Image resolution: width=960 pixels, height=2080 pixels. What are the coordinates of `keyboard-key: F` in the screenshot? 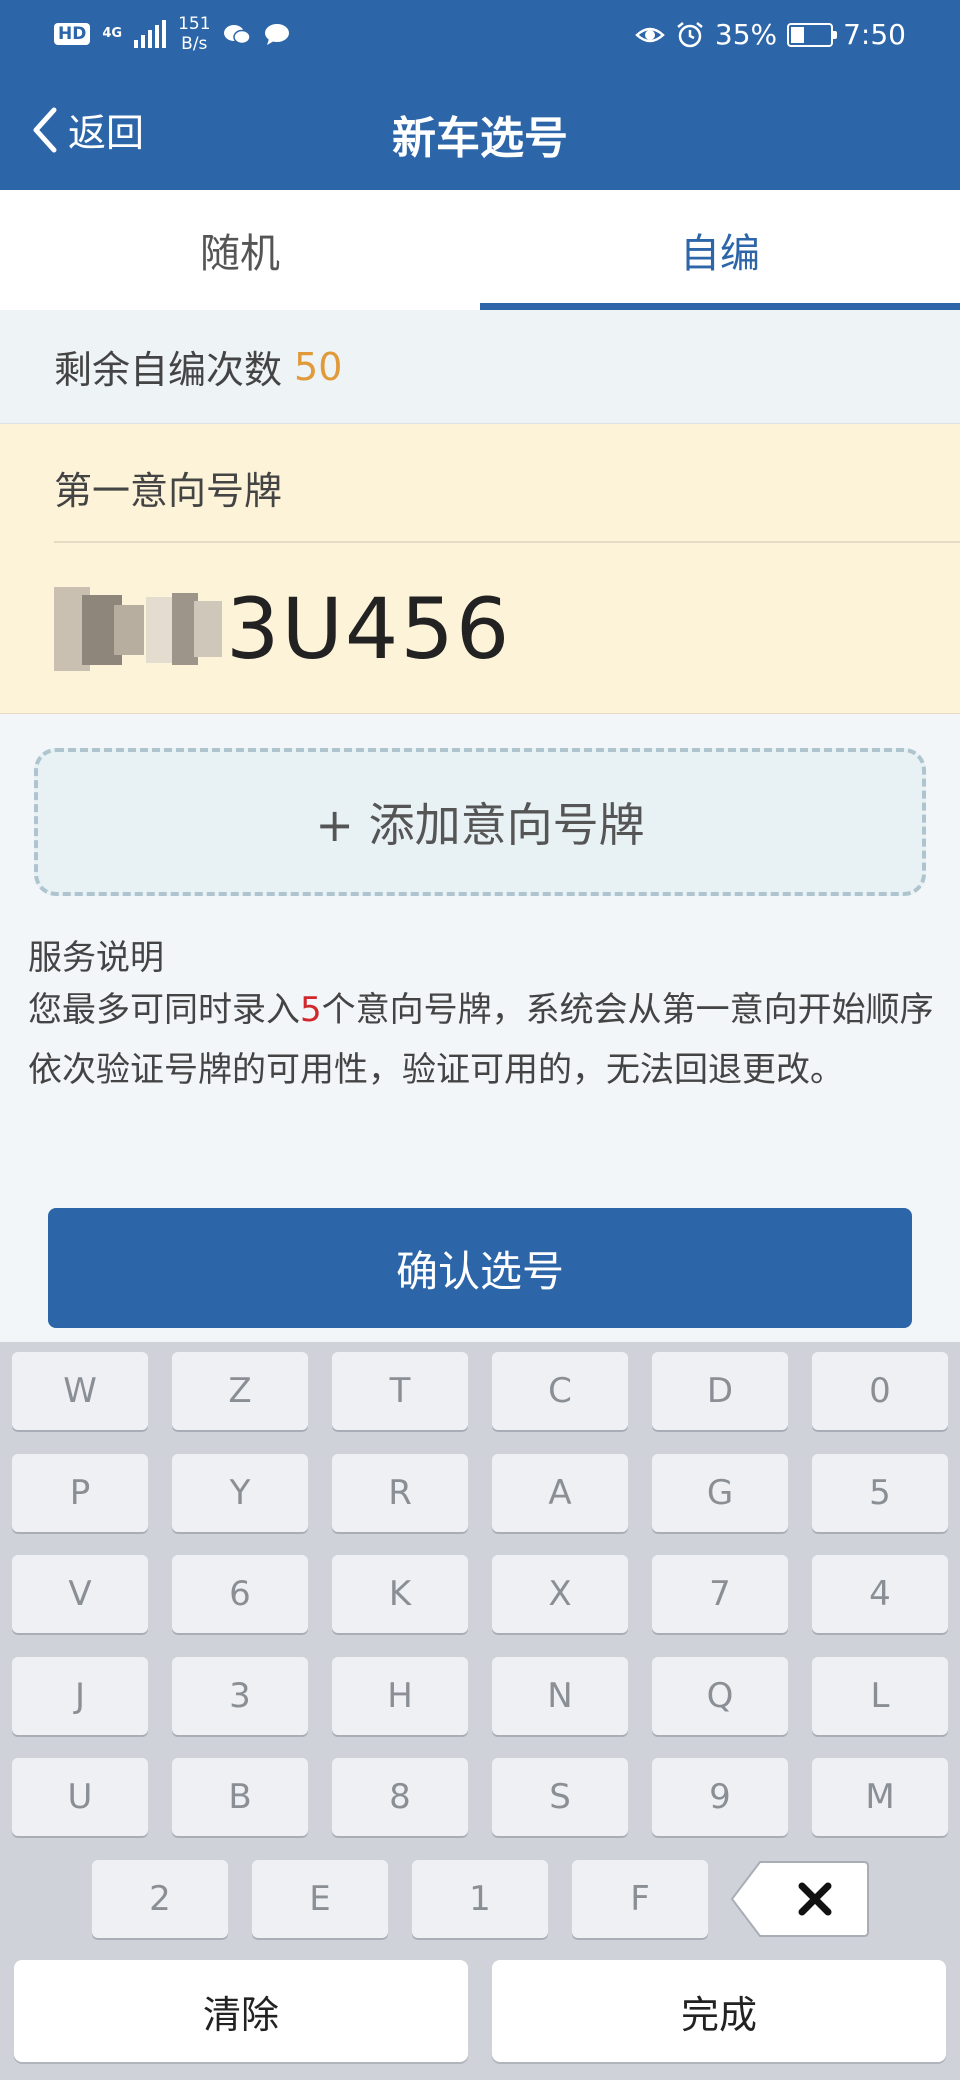 It's located at (640, 1898).